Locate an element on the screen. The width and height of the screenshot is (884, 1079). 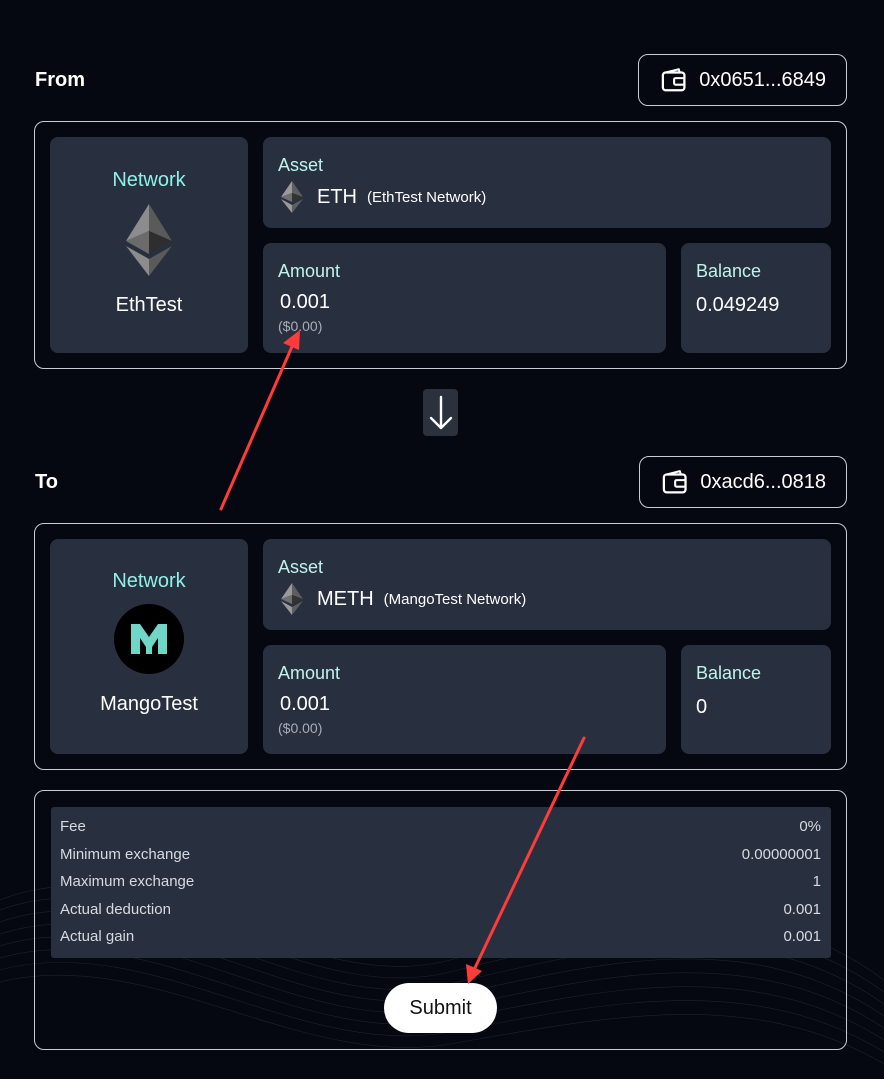
to-wallet-address: 0xacd6...0818 is located at coordinates (763, 481).